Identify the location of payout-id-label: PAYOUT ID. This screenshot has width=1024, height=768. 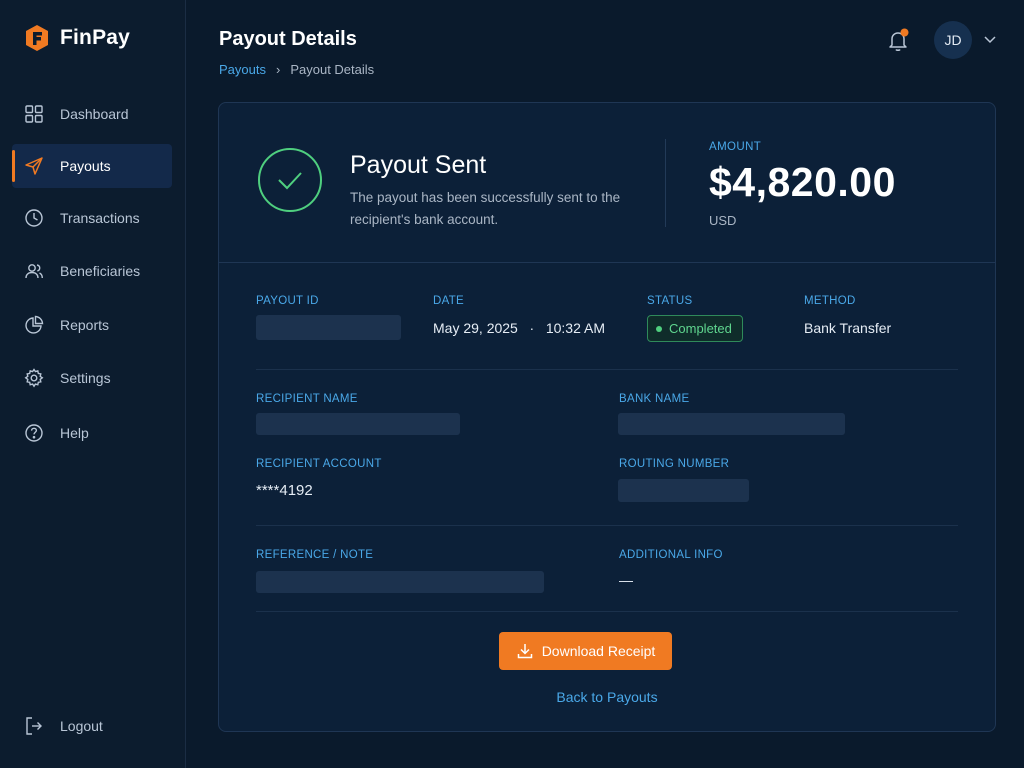
(287, 301).